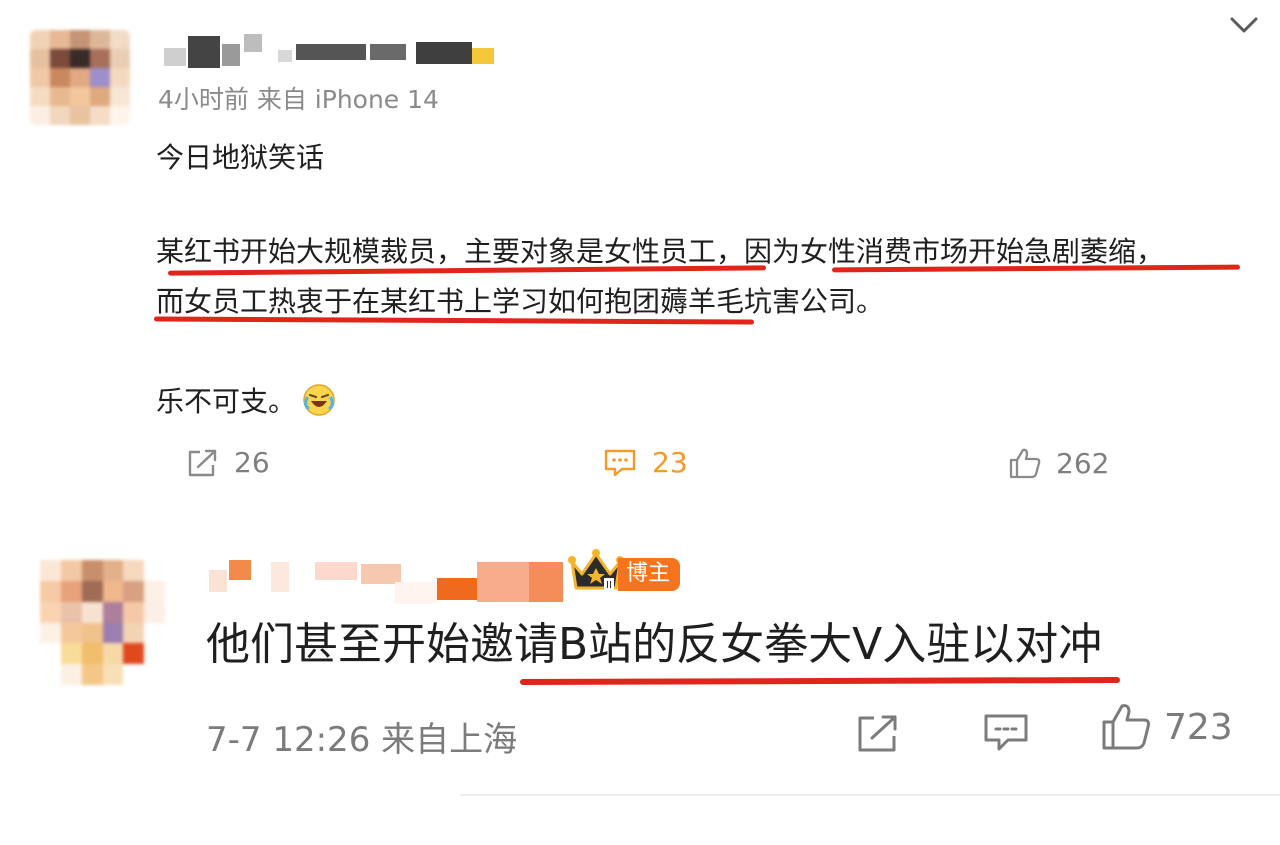 This screenshot has height=845, width=1280. What do you see at coordinates (252, 462) in the screenshot?
I see `repost-count: 26` at bounding box center [252, 462].